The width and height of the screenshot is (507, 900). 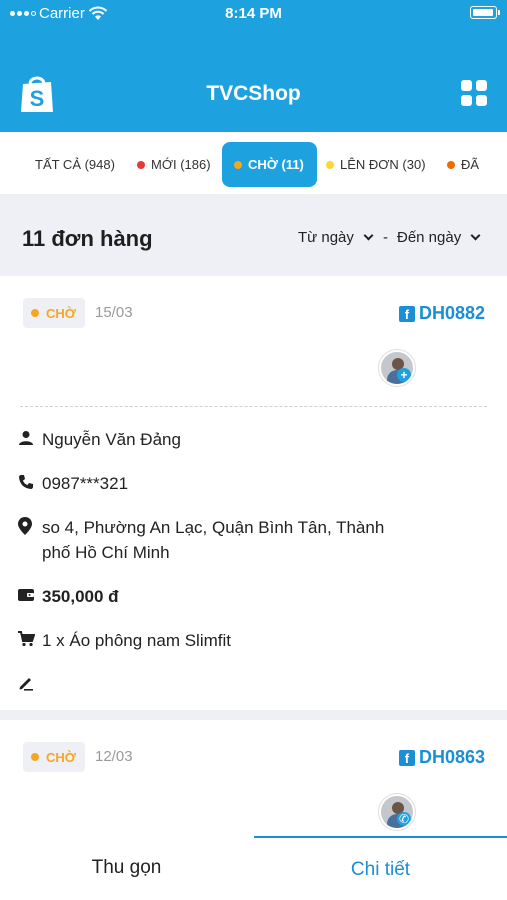 What do you see at coordinates (30, 639) in the screenshot?
I see `cart-icon` at bounding box center [30, 639].